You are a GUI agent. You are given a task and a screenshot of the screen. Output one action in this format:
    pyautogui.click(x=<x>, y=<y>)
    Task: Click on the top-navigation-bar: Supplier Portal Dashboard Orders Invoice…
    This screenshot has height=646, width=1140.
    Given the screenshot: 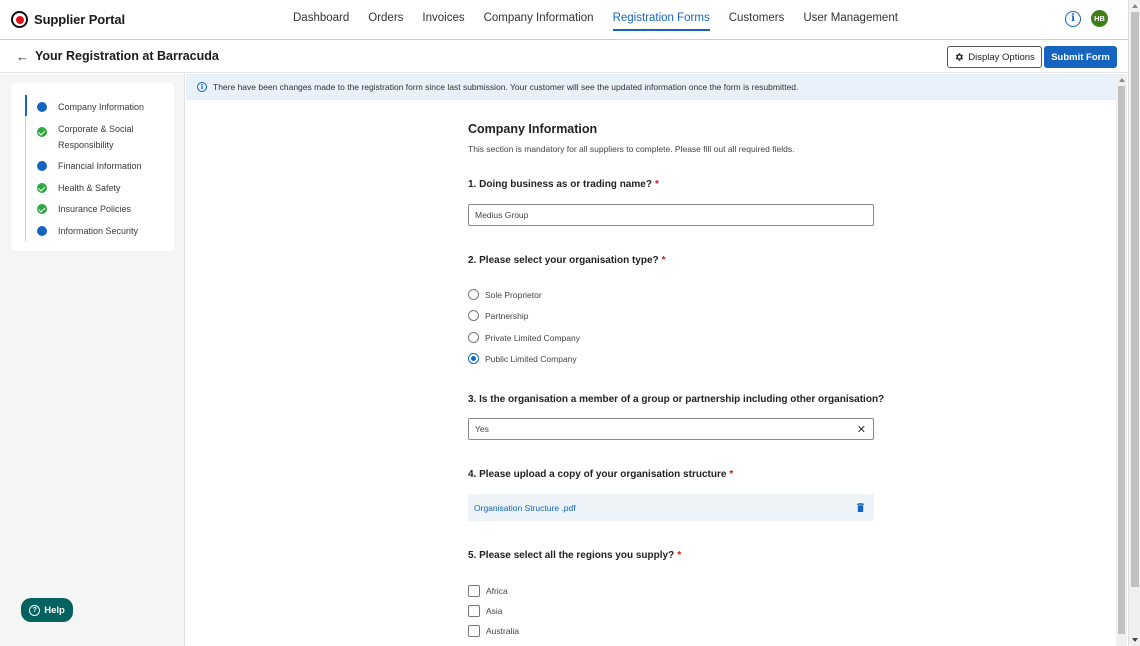 What is the action you would take?
    pyautogui.click(x=564, y=20)
    